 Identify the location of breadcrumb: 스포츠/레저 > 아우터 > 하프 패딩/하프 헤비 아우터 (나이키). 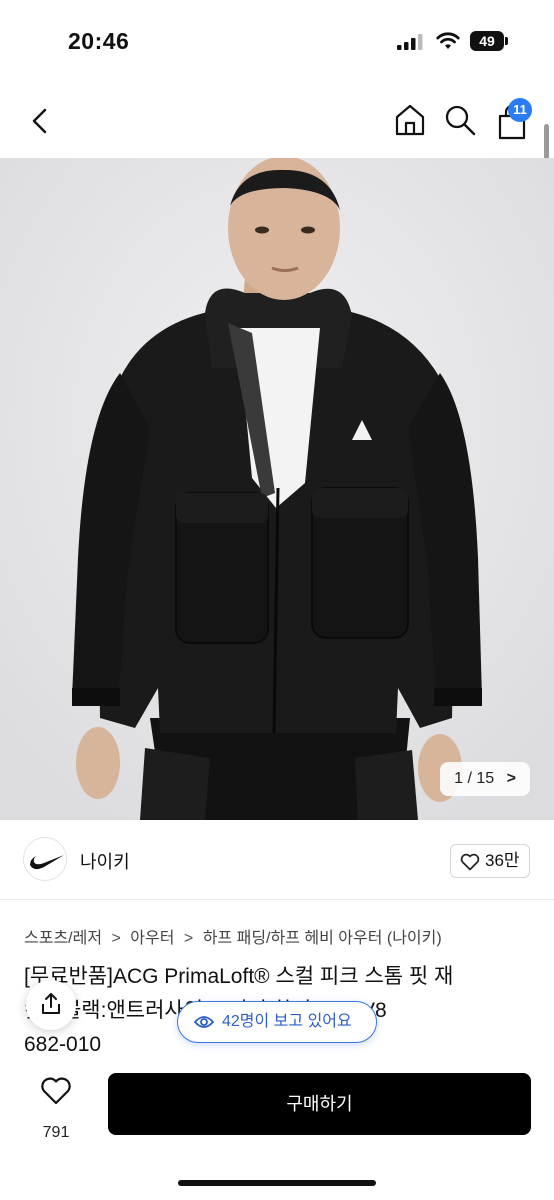
(233, 936).